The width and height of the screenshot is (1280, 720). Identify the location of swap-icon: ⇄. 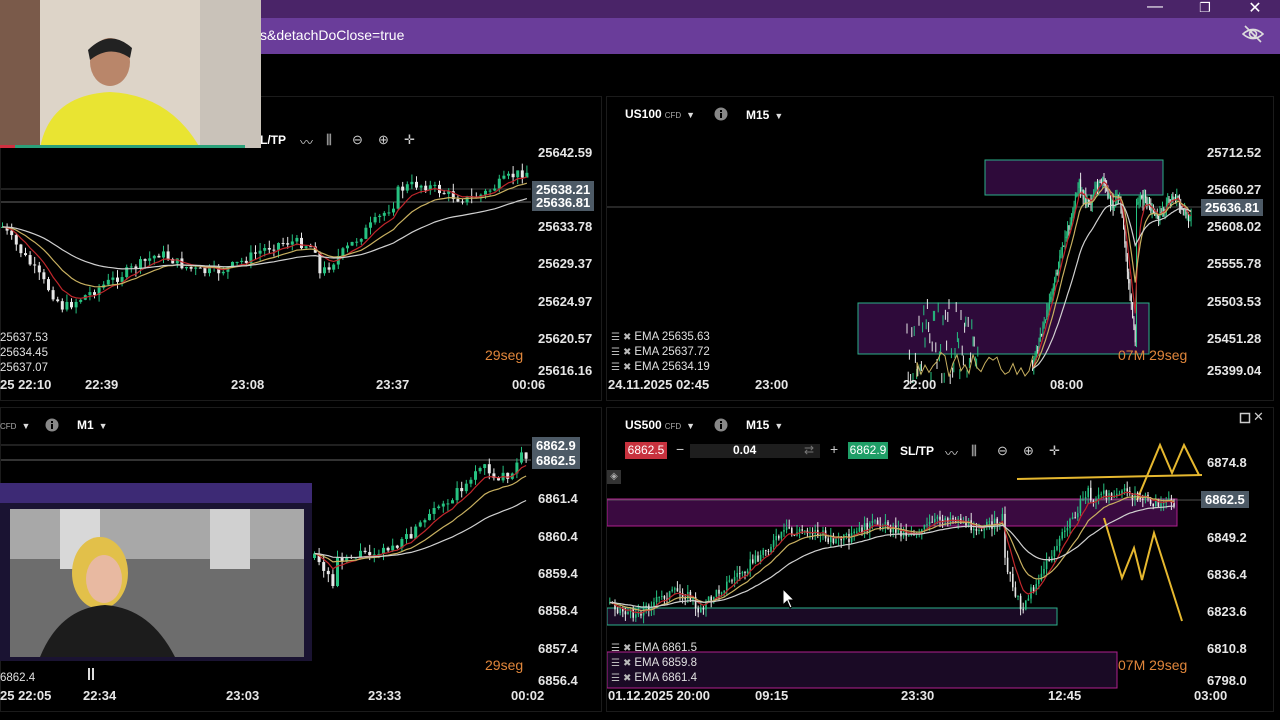
(809, 450).